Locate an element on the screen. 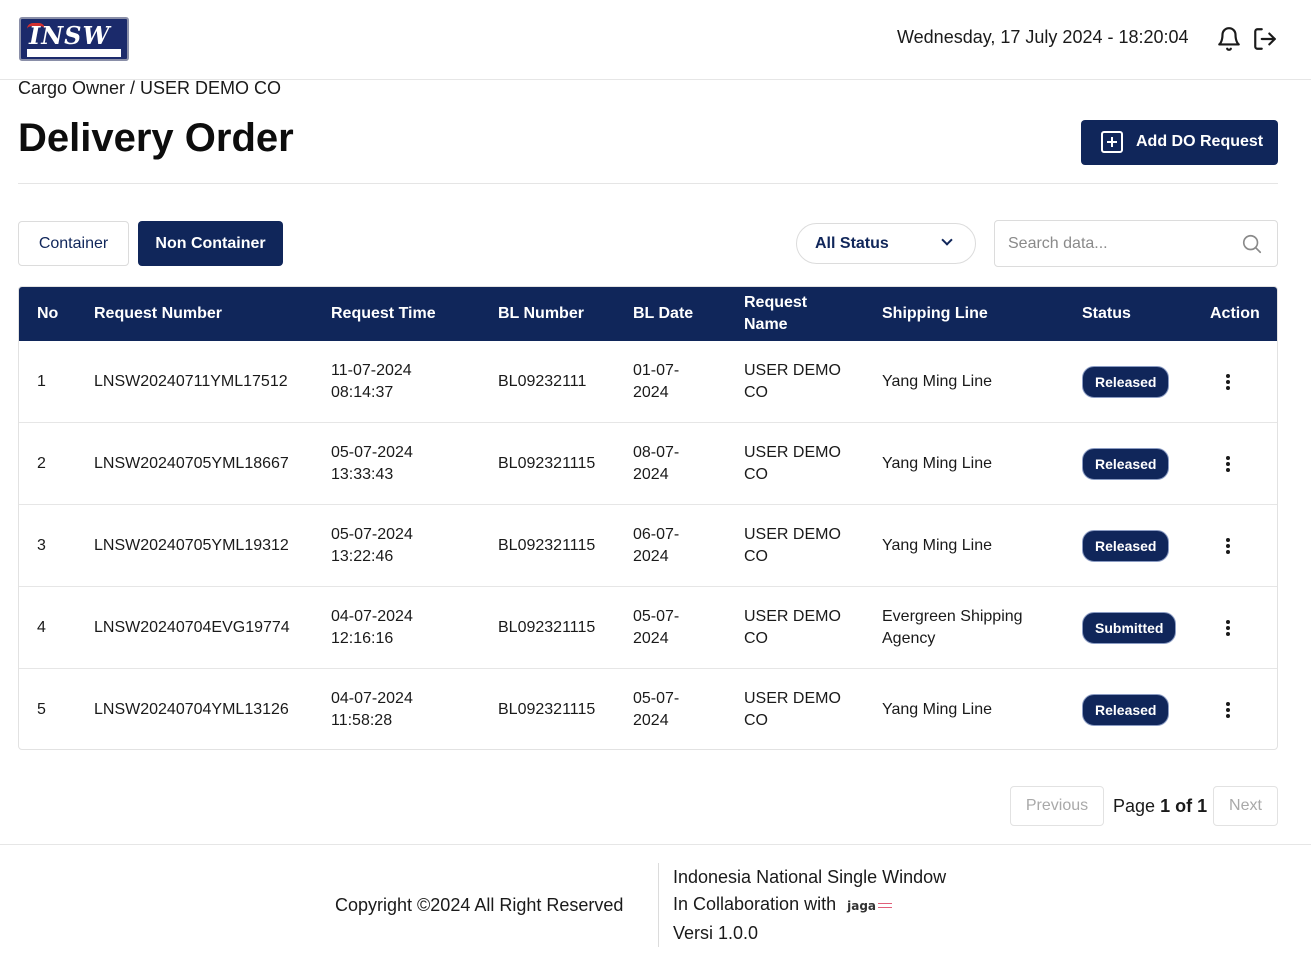 The height and width of the screenshot is (961, 1311). col-header-shipping-line: Shipping Line is located at coordinates (935, 313).